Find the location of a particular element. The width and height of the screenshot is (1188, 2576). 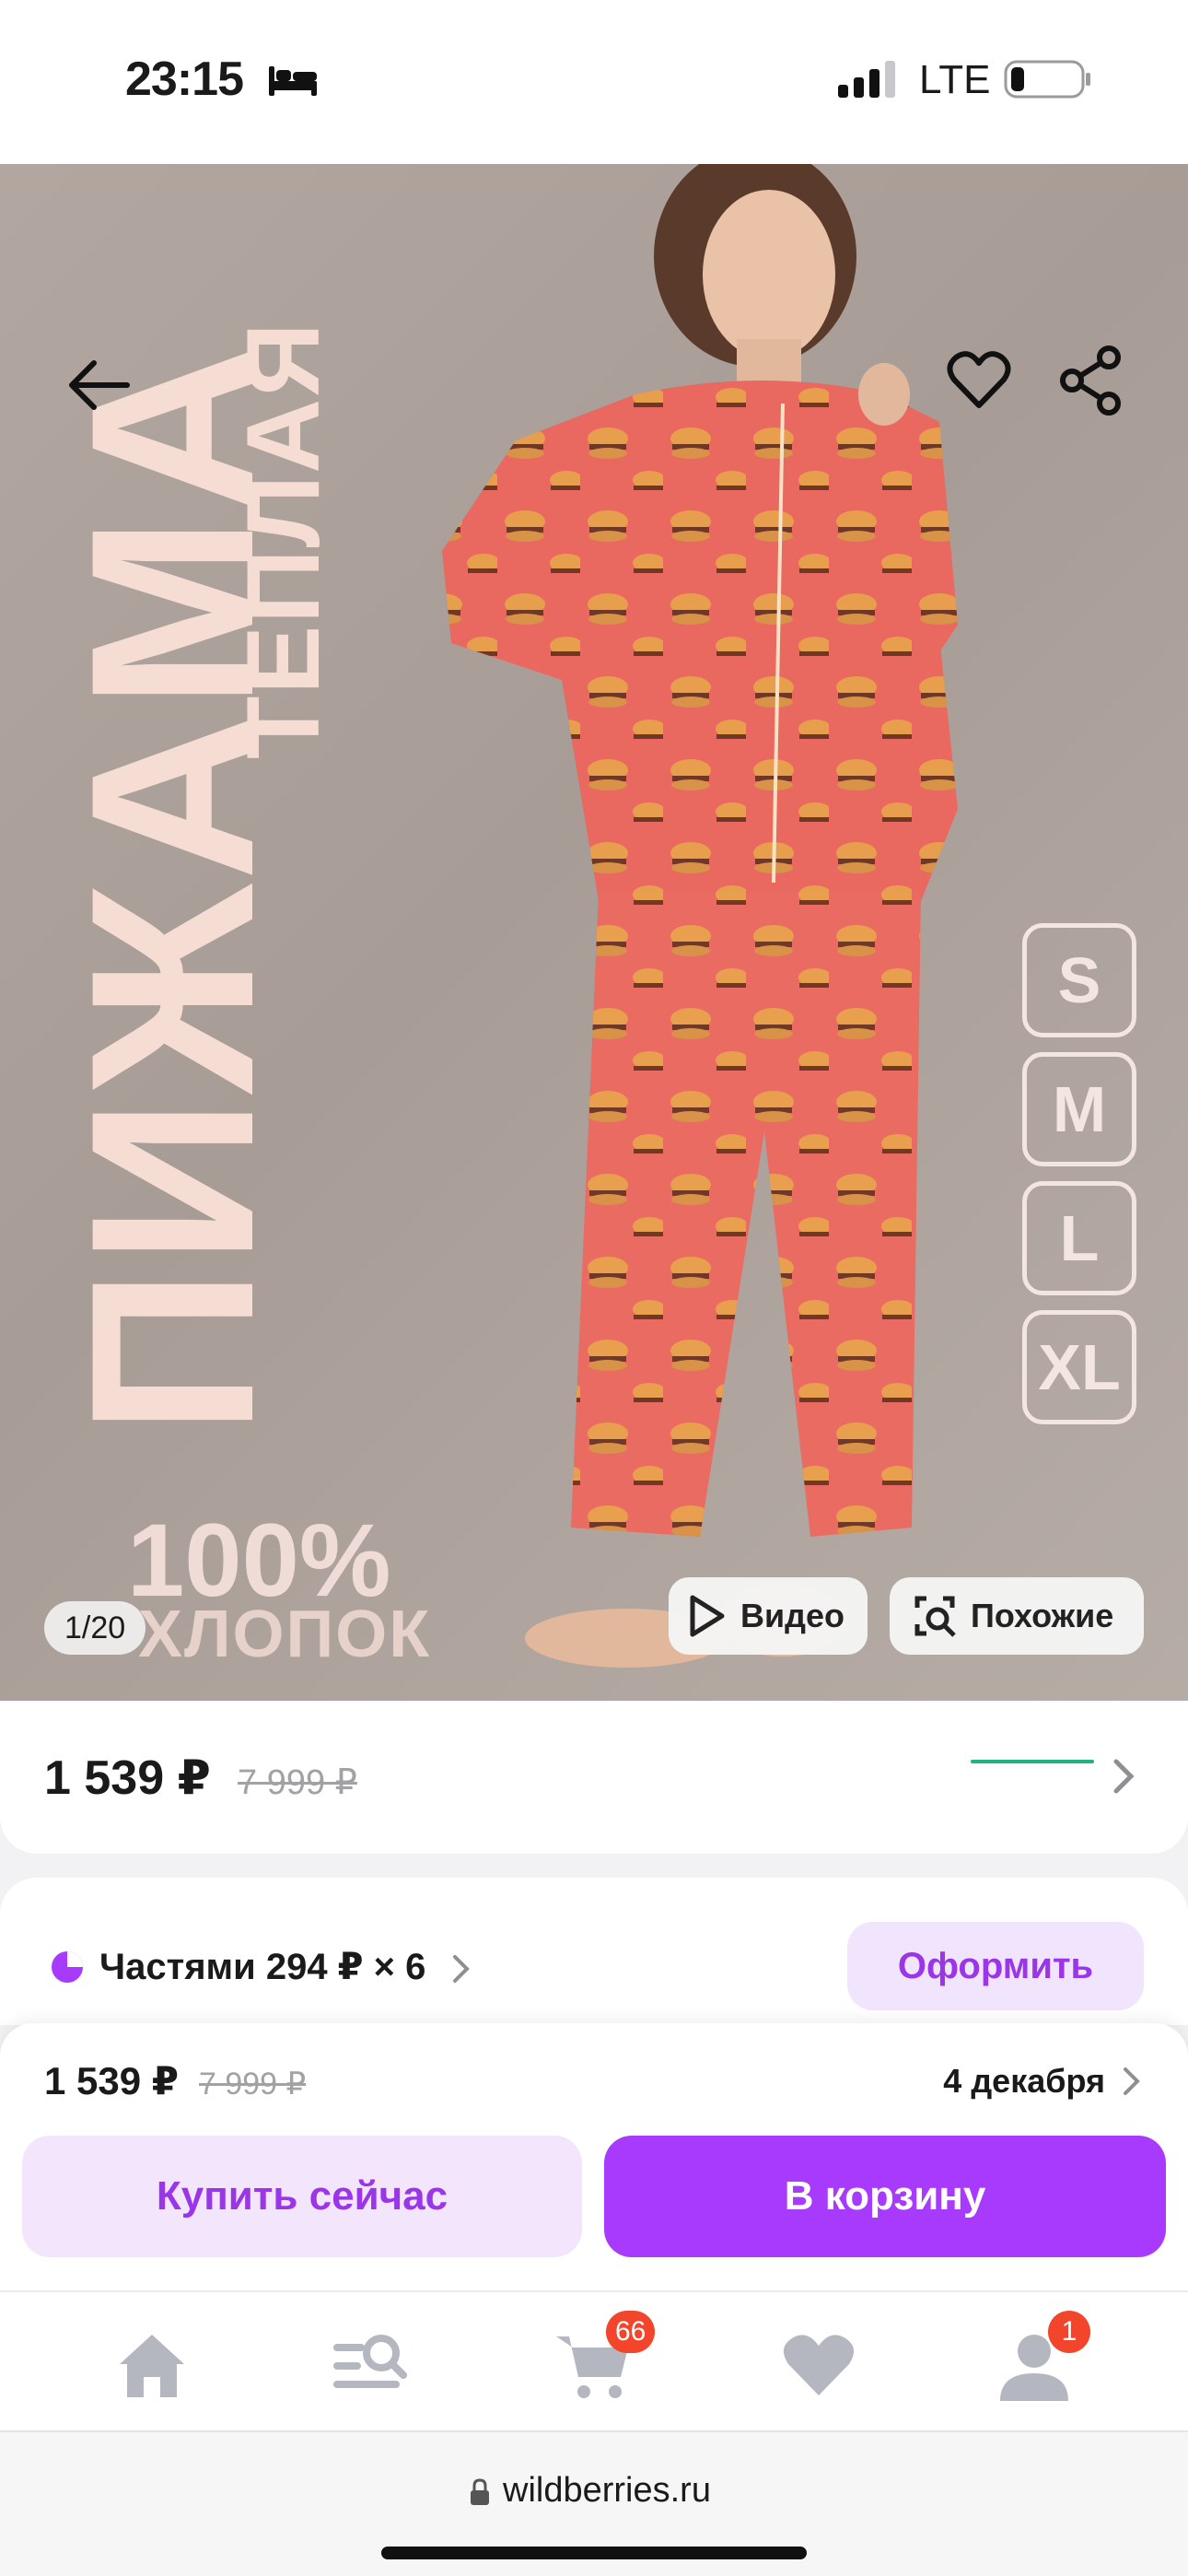

battery-icon is located at coordinates (1047, 79).